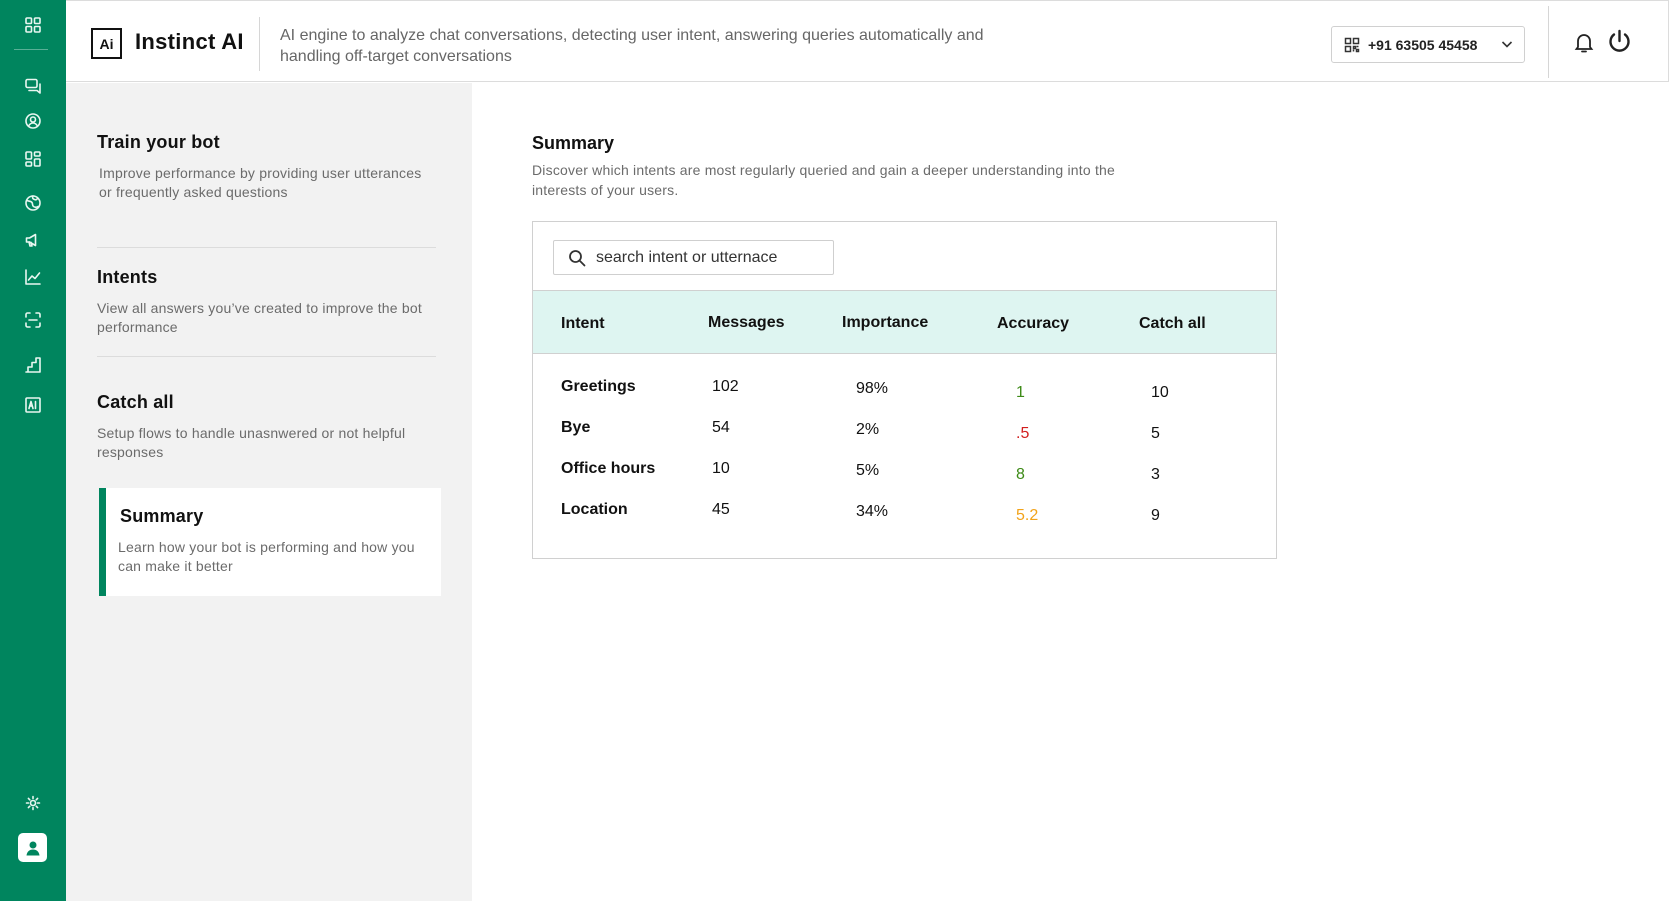  What do you see at coordinates (1584, 42) in the screenshot?
I see `bell-icon` at bounding box center [1584, 42].